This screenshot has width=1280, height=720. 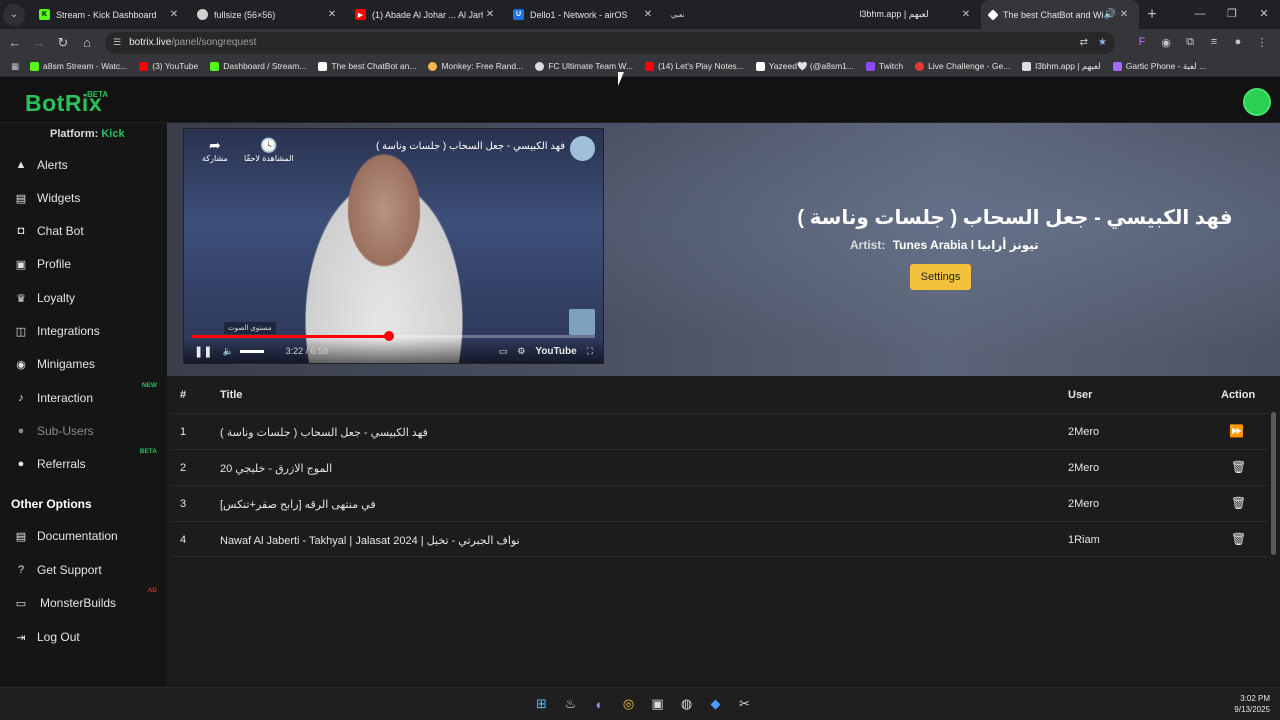 What do you see at coordinates (555, 351) in the screenshot?
I see `youtube-logo: YouTube` at bounding box center [555, 351].